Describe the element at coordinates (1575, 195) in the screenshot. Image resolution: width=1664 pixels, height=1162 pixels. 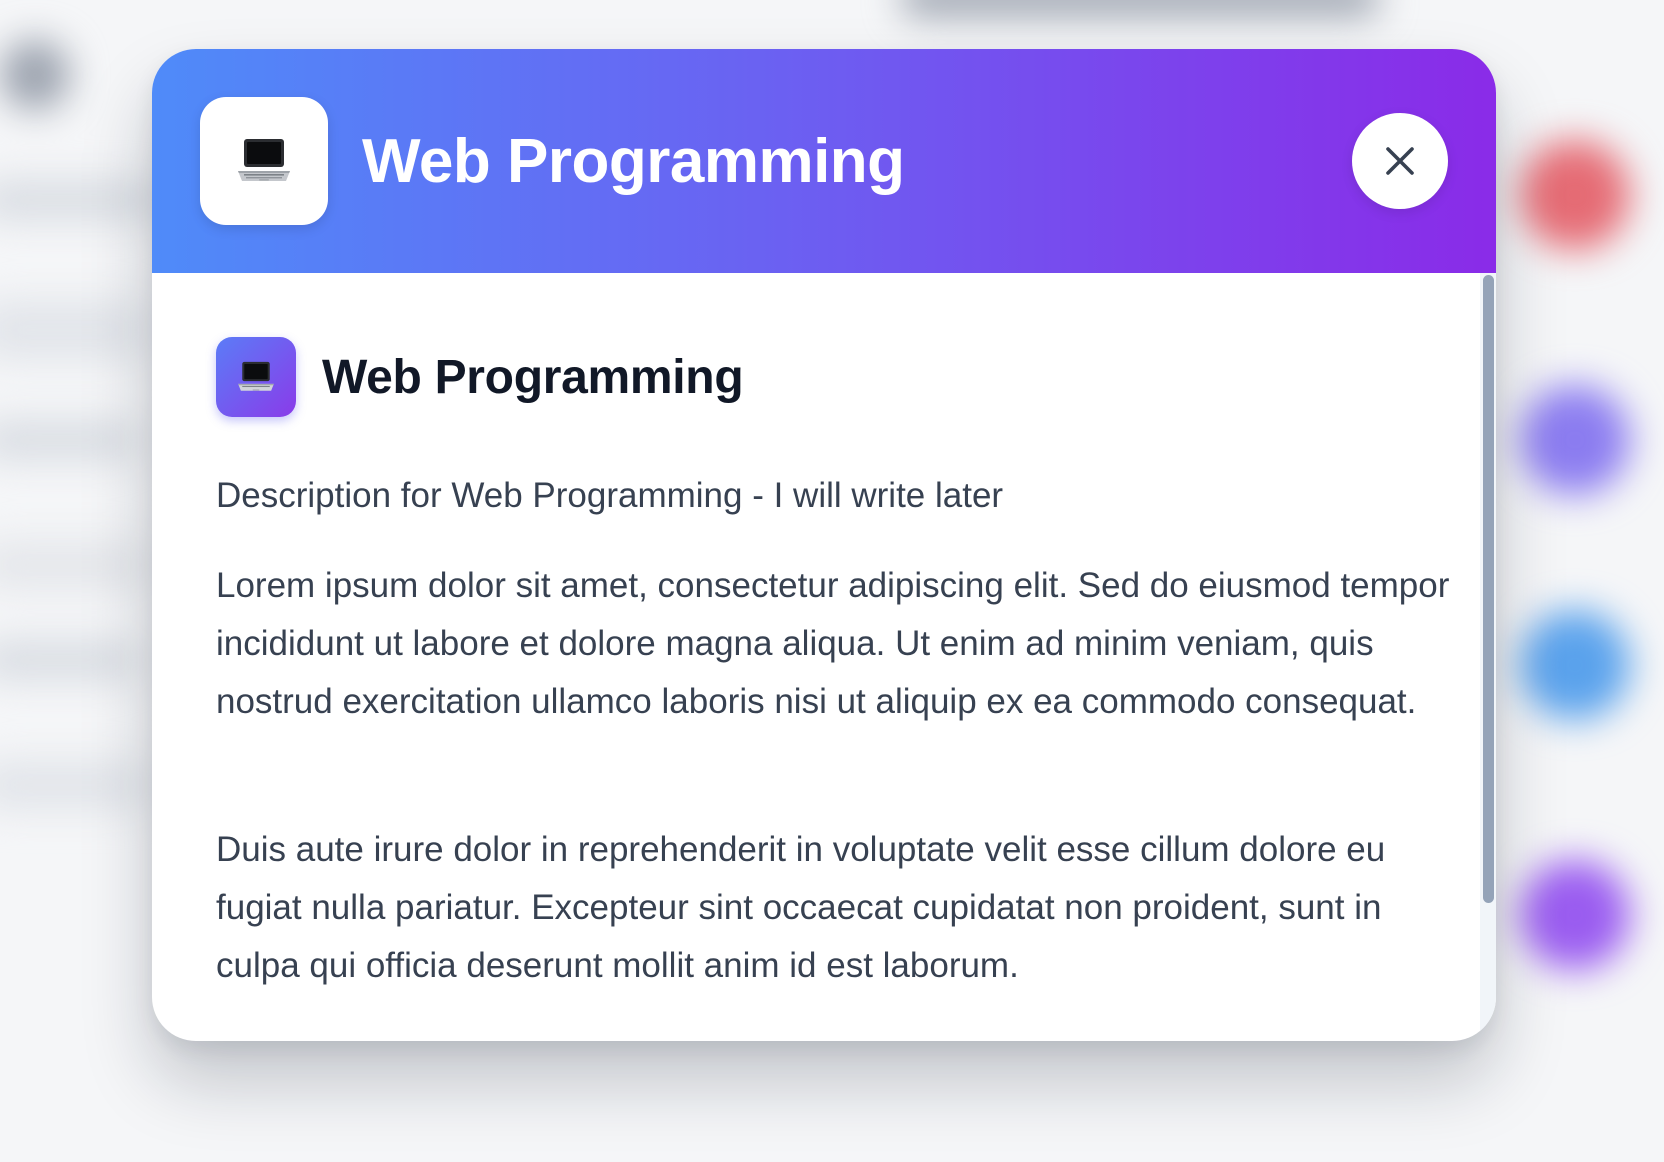
I see `backdrop-red-dot` at that location.